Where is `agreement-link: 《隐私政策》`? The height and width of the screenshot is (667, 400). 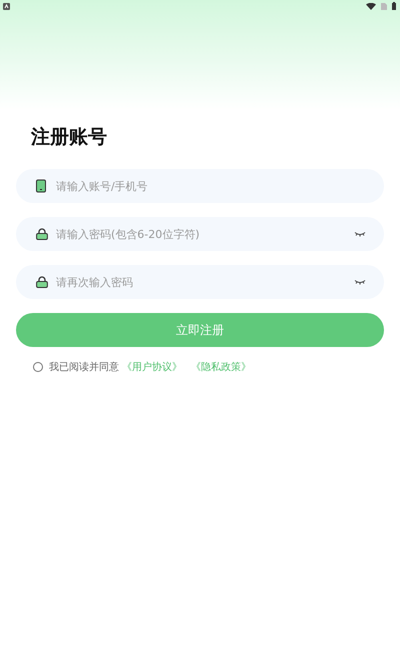 agreement-link: 《隐私政策》 is located at coordinates (221, 367).